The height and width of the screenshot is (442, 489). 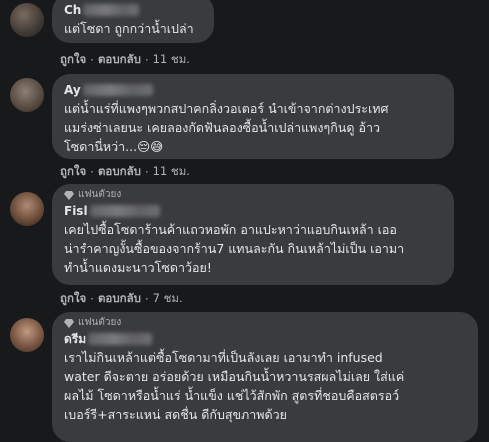 What do you see at coordinates (76, 211) in the screenshot?
I see `commenter-name: Fisl` at bounding box center [76, 211].